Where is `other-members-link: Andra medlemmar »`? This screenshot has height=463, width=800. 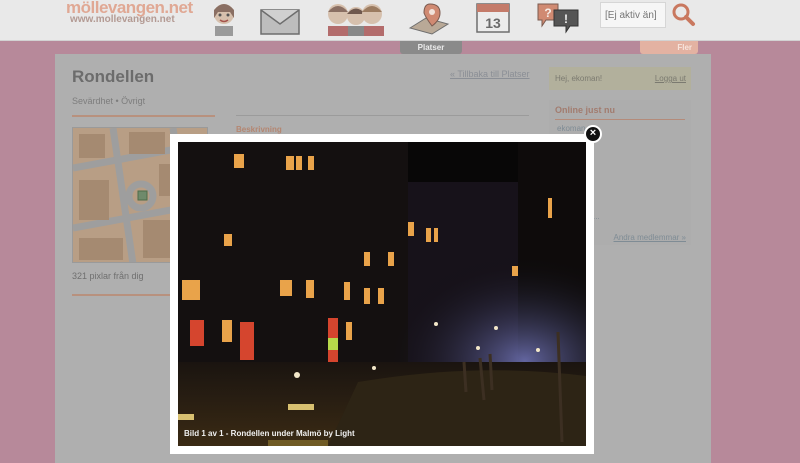
other-members-link: Andra medlemmar » is located at coordinates (650, 237).